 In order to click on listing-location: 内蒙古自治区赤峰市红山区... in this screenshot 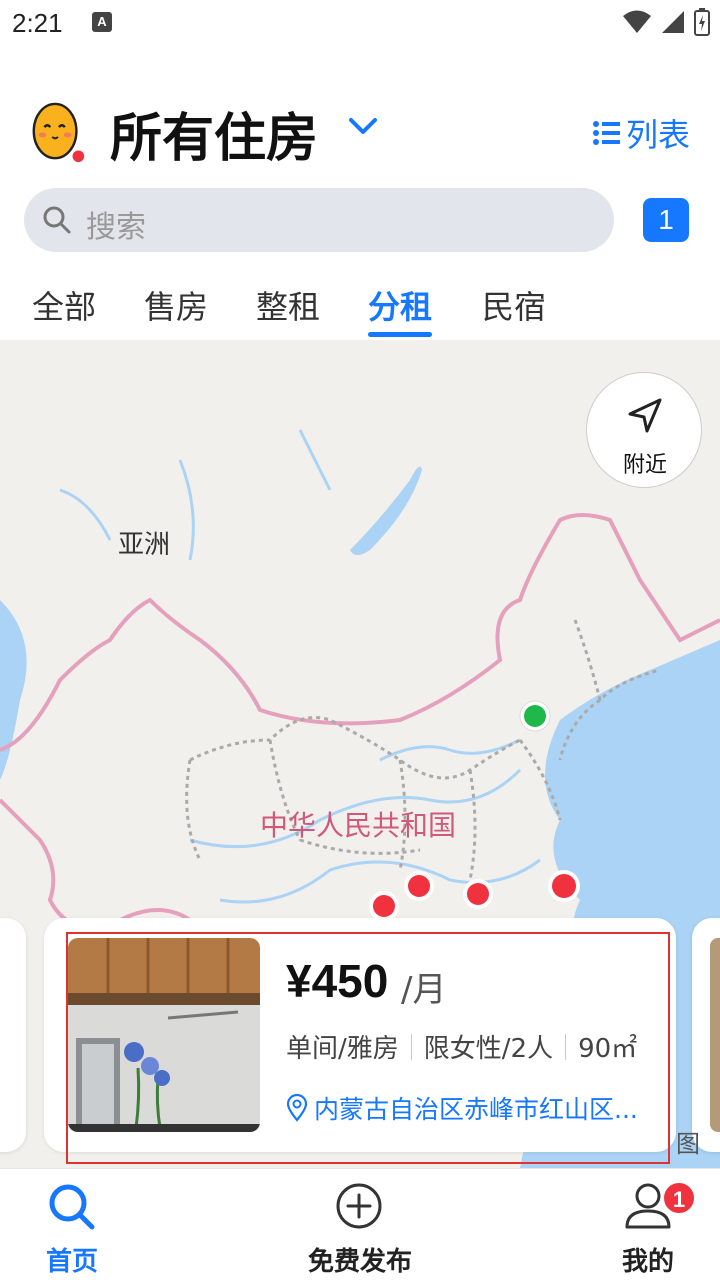, I will do `click(462, 1108)`.